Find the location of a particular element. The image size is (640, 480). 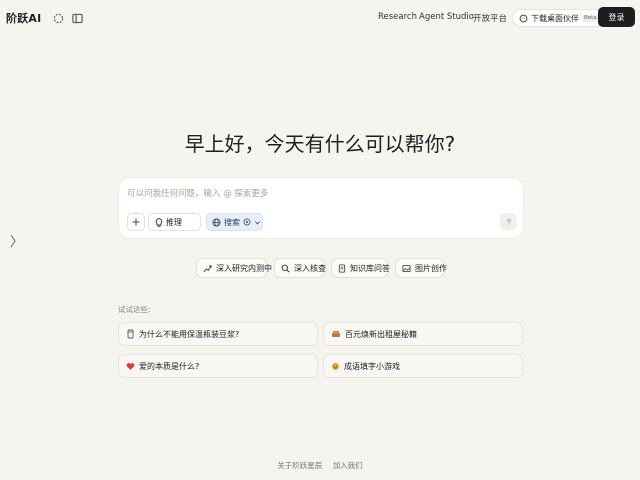

chevron-down-icon is located at coordinates (257, 222).